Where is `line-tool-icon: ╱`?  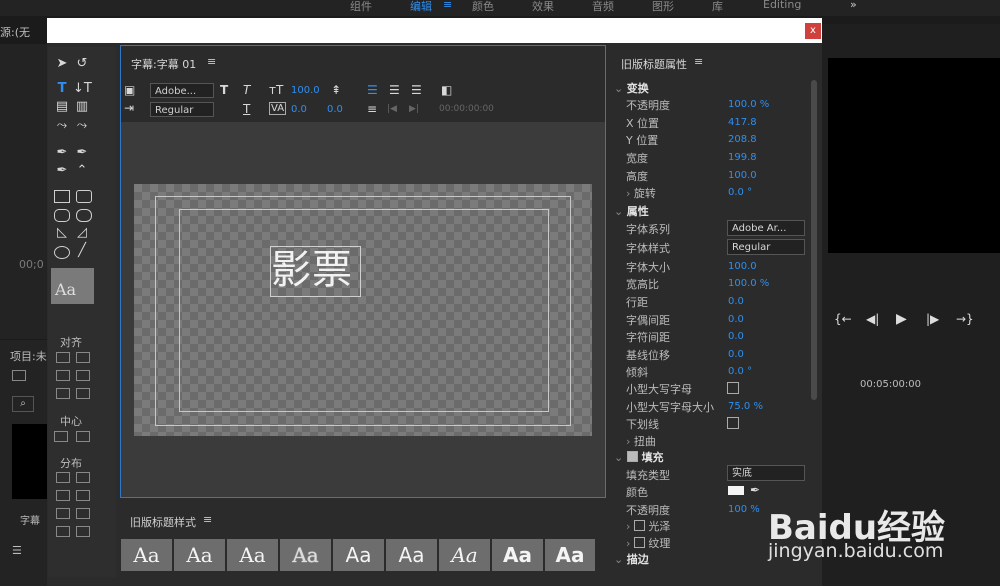
line-tool-icon: ╱ is located at coordinates (82, 251).